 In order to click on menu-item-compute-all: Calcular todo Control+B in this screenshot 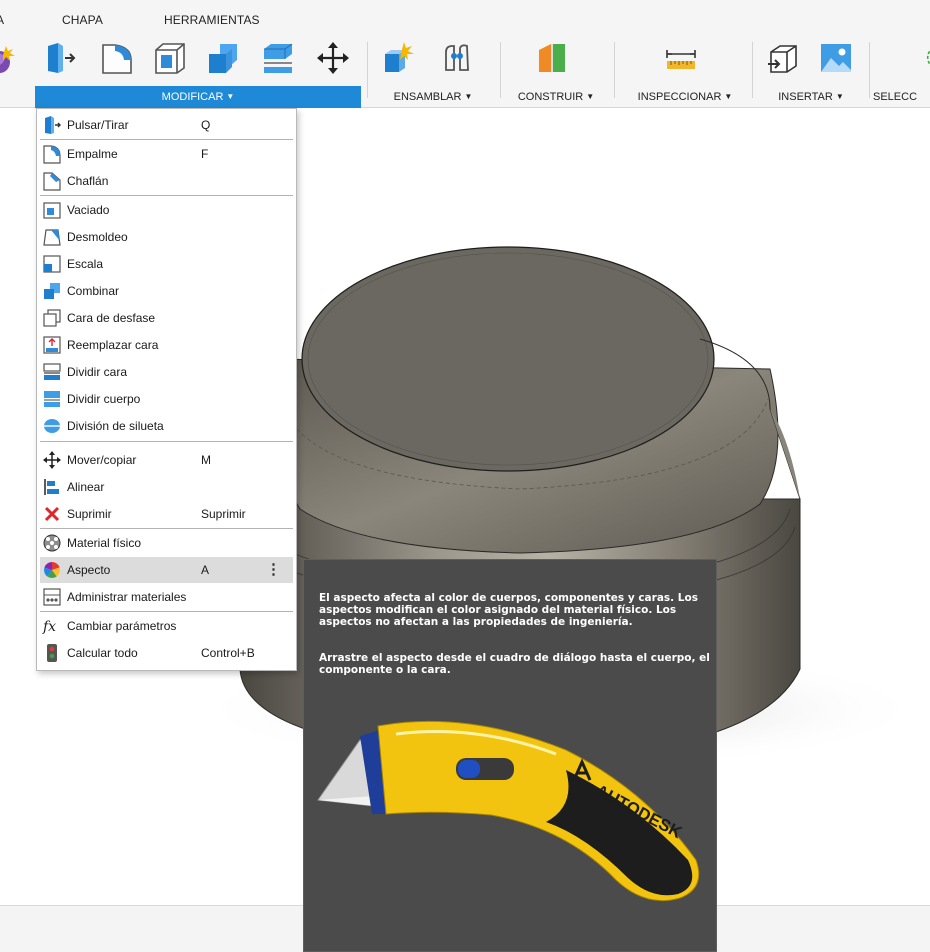, I will do `click(166, 653)`.